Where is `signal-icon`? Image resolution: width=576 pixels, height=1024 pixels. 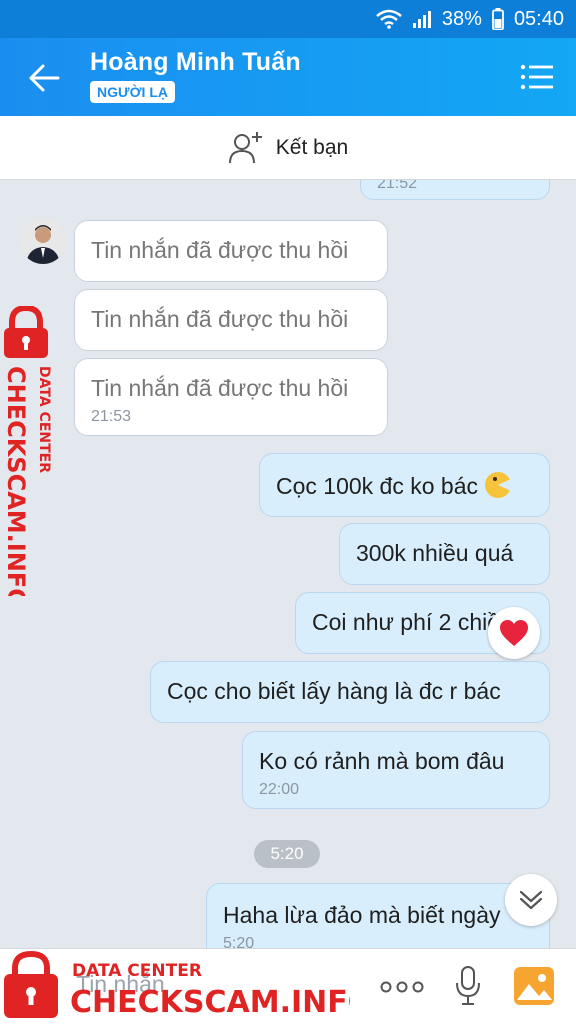 signal-icon is located at coordinates (421, 19).